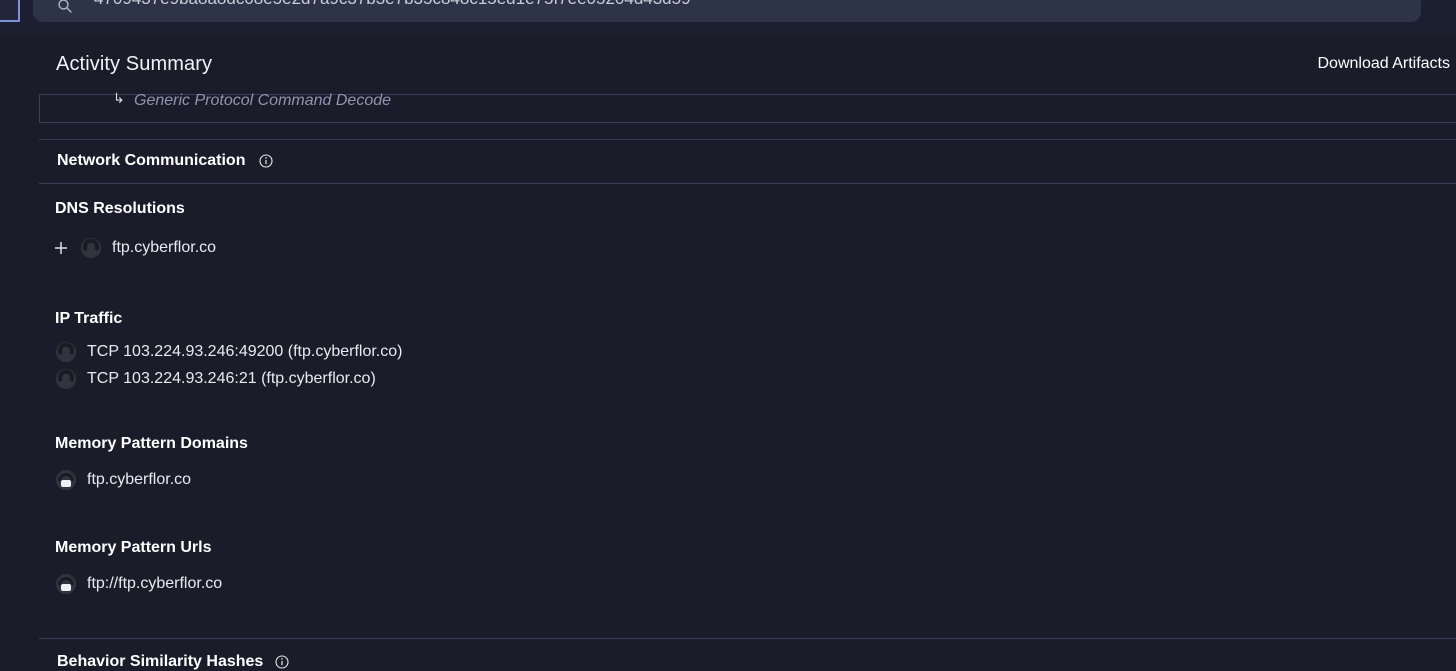  What do you see at coordinates (151, 160) in the screenshot?
I see `section-title: Network Communication` at bounding box center [151, 160].